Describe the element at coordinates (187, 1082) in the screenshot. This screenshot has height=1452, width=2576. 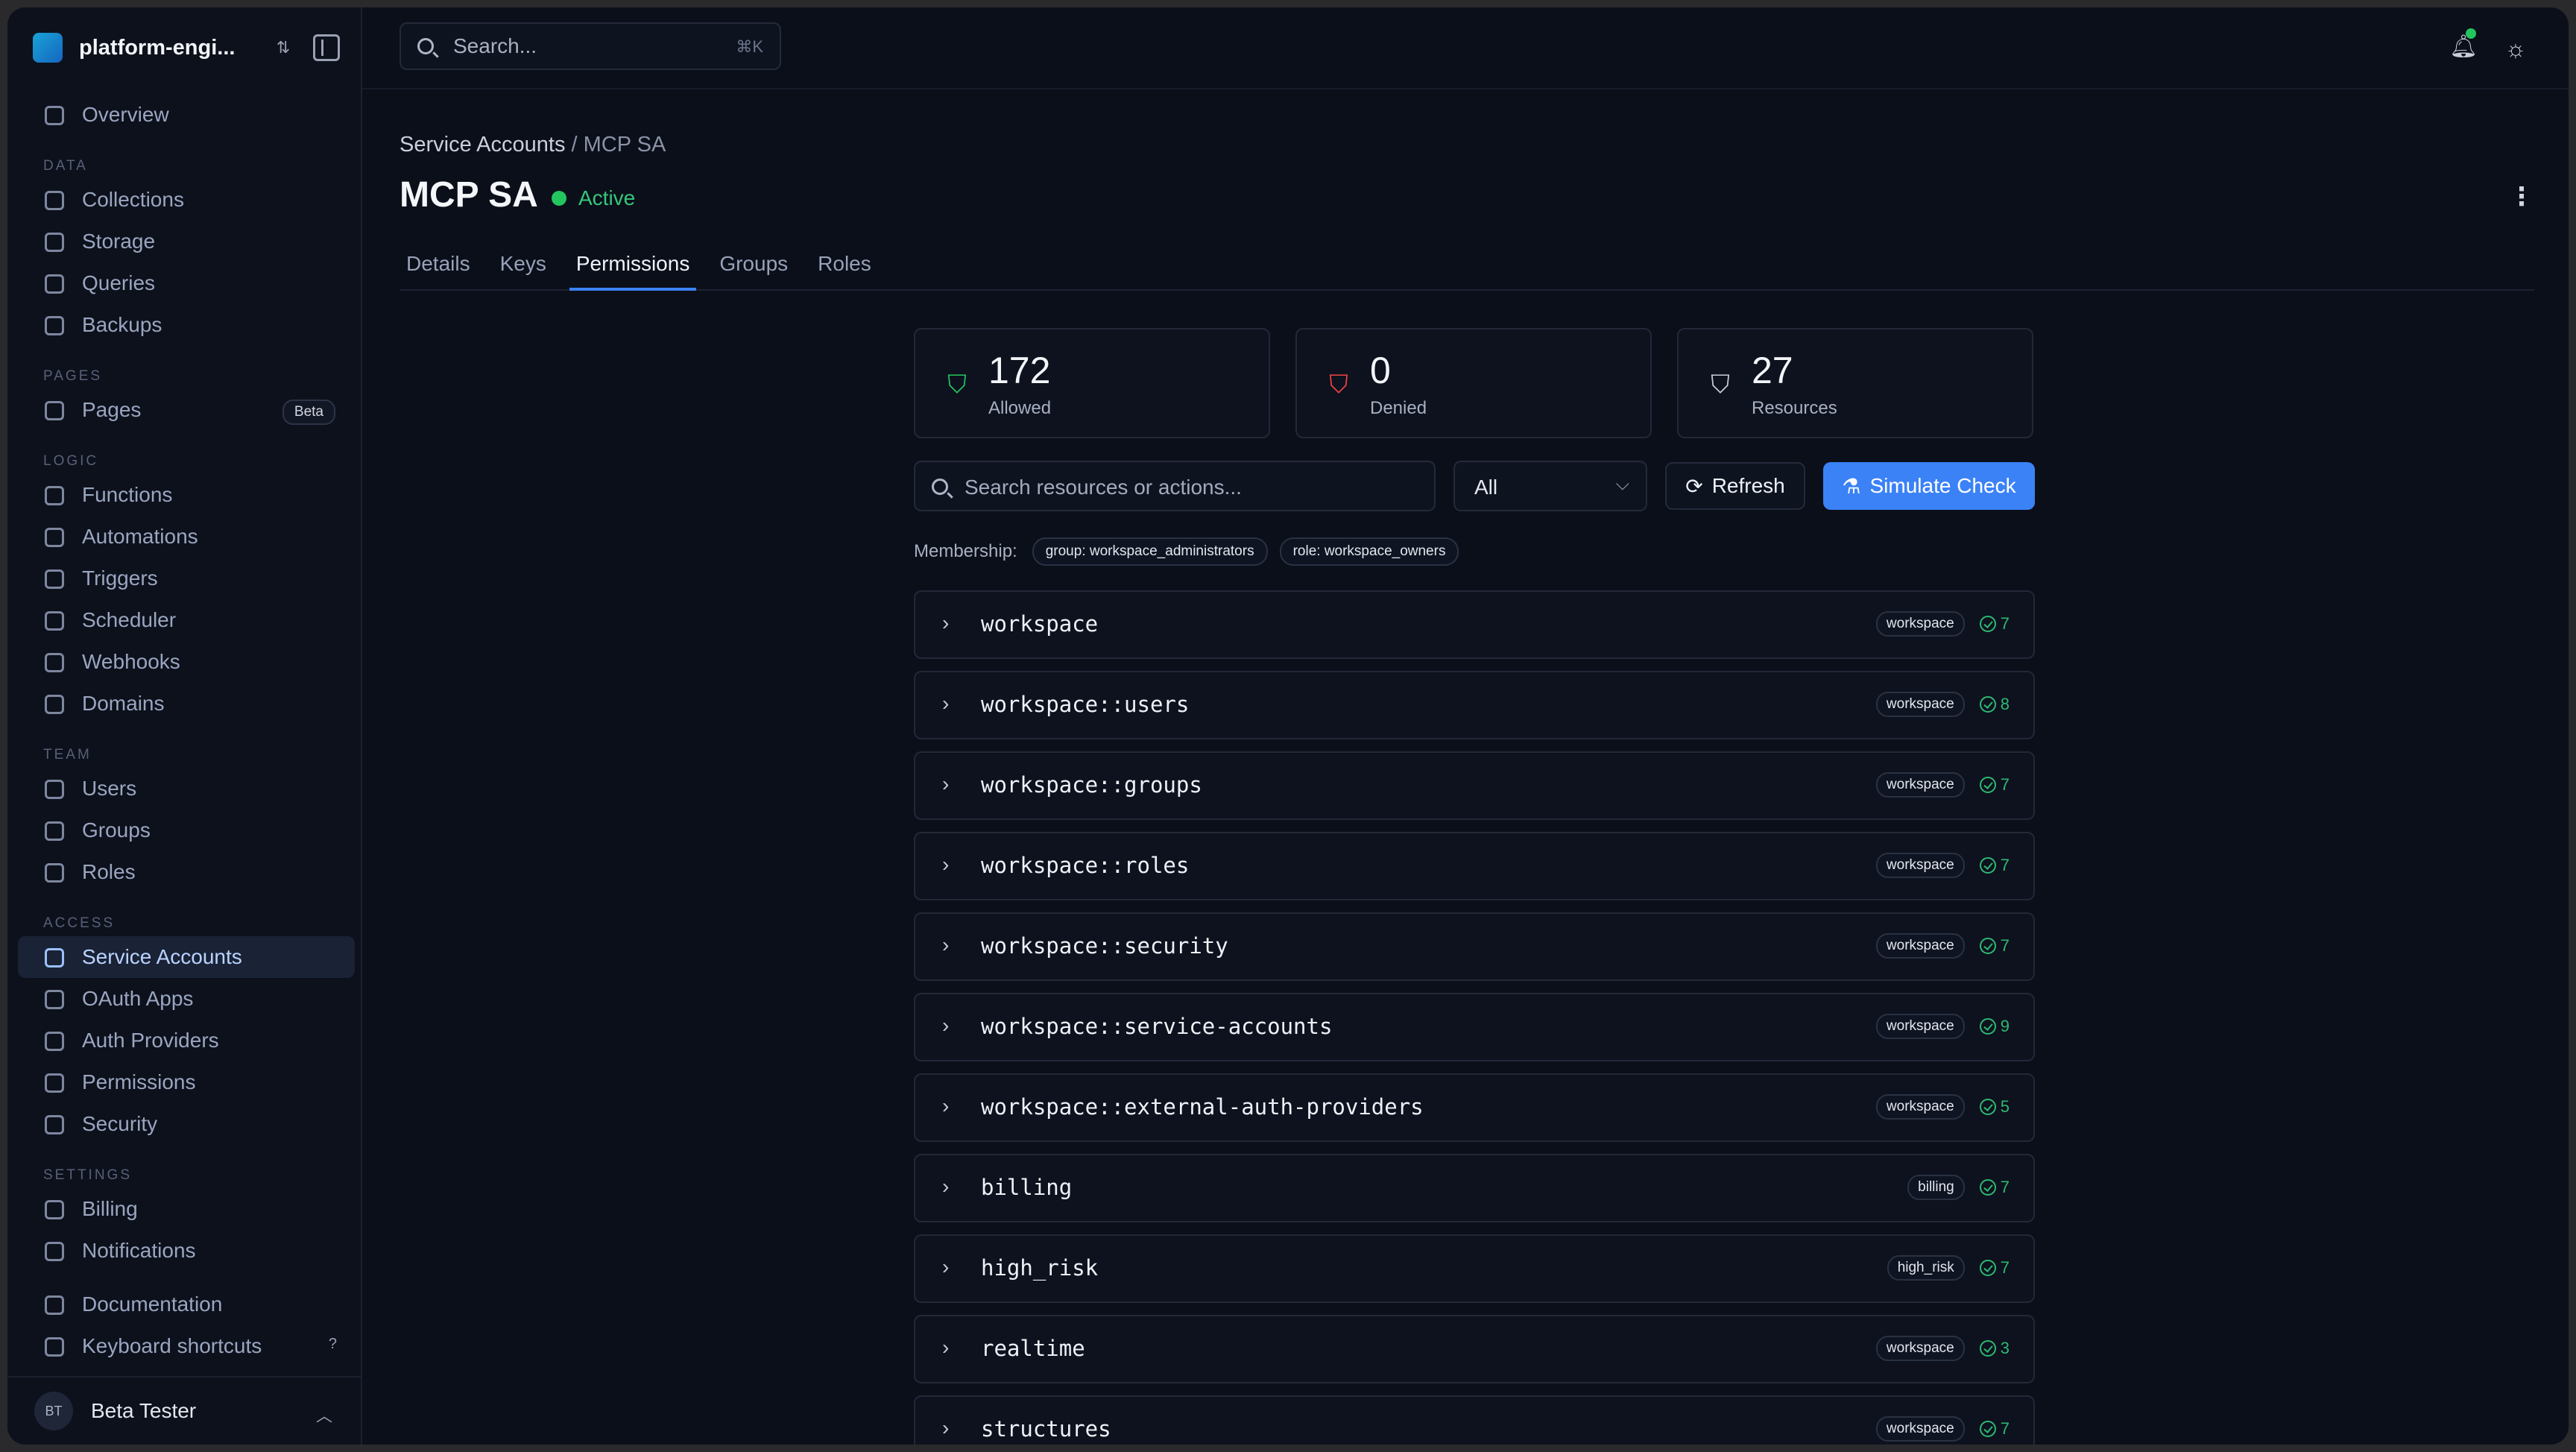
I see `sidebar-item-permissions: Permissions` at that location.